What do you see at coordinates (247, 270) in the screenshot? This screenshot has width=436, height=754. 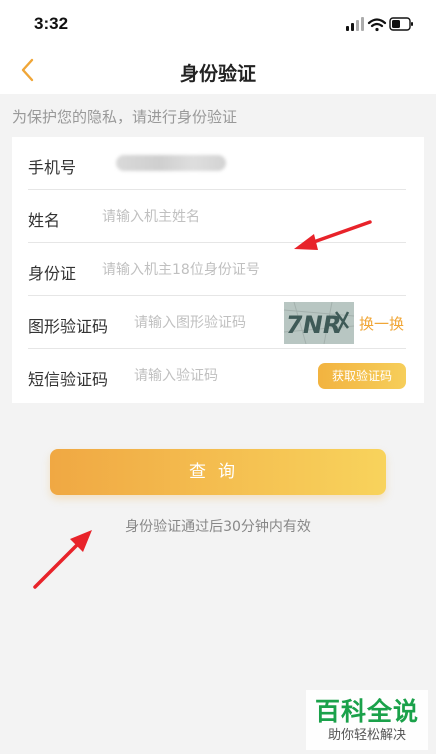 I see `id-number-input` at bounding box center [247, 270].